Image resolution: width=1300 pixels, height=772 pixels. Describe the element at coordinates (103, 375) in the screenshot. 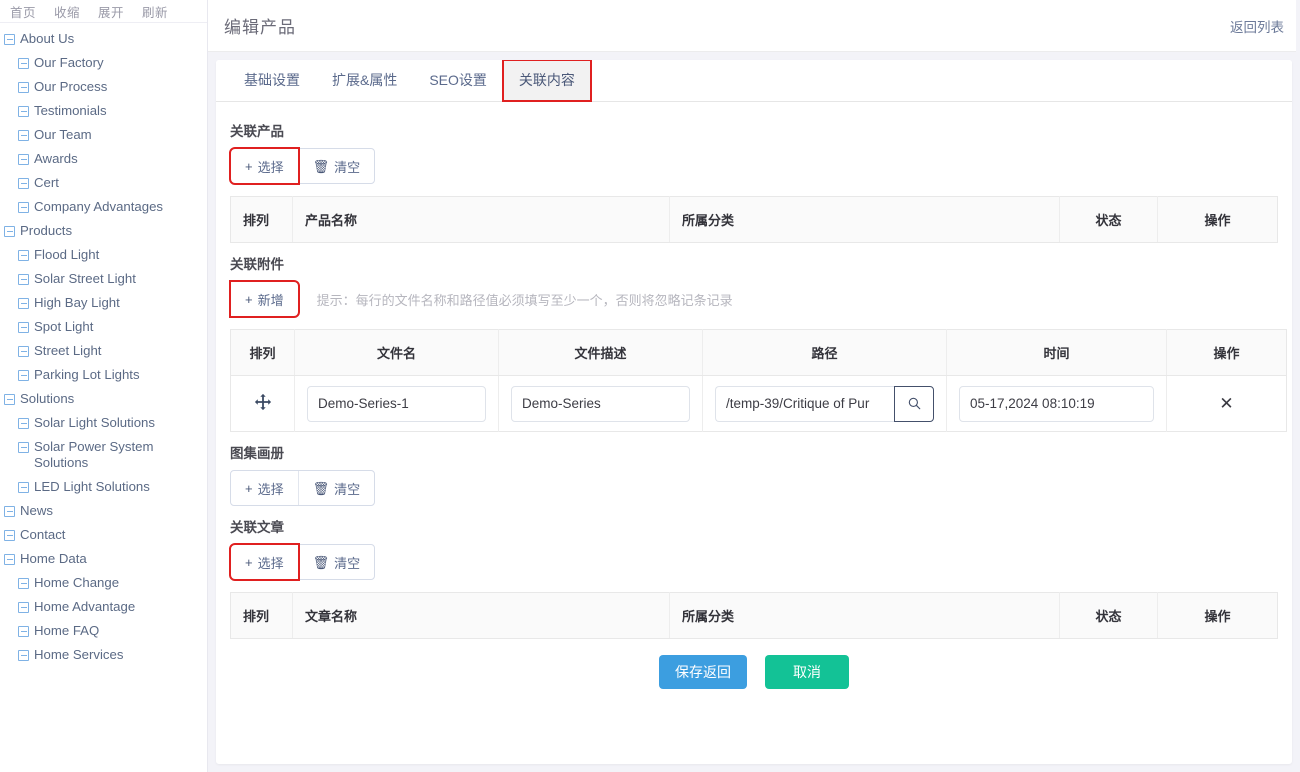

I see `sidebar-item-parking-lot-lights: Parking Lot Lights` at that location.